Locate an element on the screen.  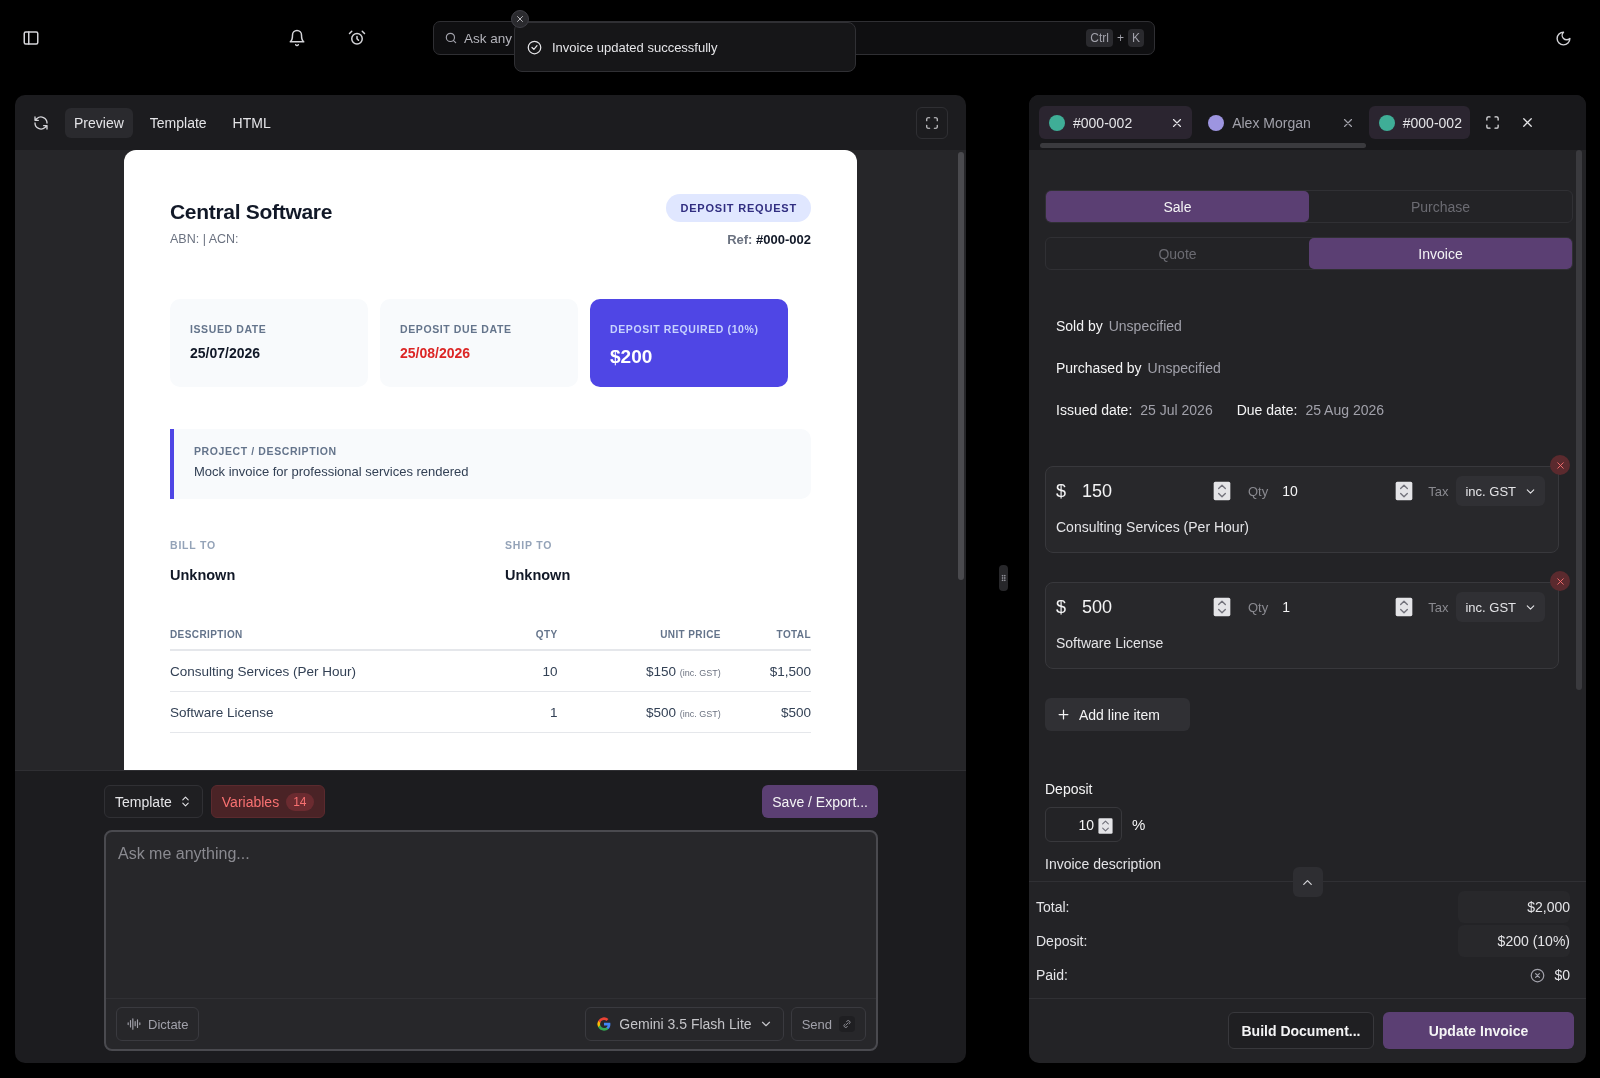
count-badge: 14 is located at coordinates (300, 801).